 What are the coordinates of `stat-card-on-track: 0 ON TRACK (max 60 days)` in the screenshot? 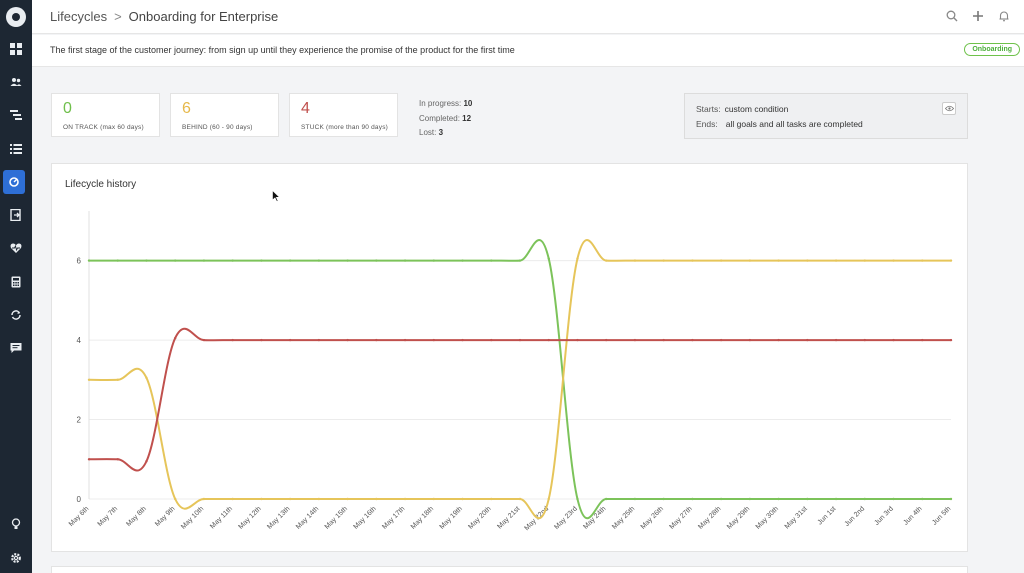 It's located at (105, 115).